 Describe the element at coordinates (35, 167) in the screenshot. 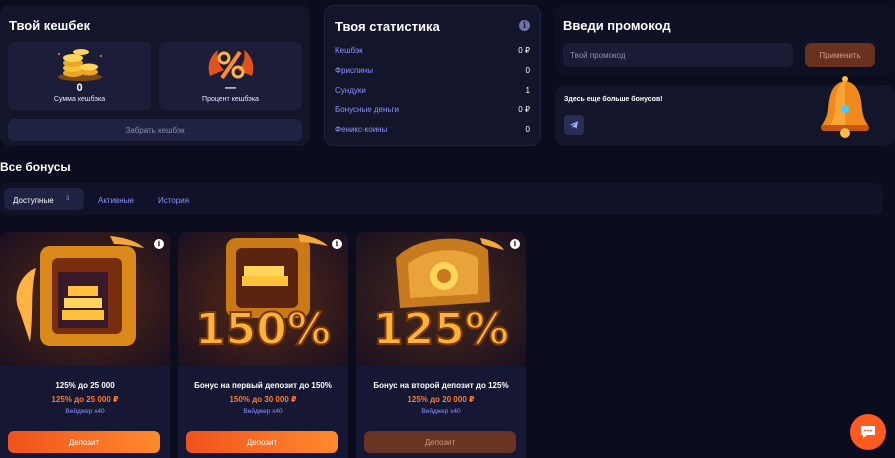

I see `all-bonuses-title: Все бонусы` at that location.